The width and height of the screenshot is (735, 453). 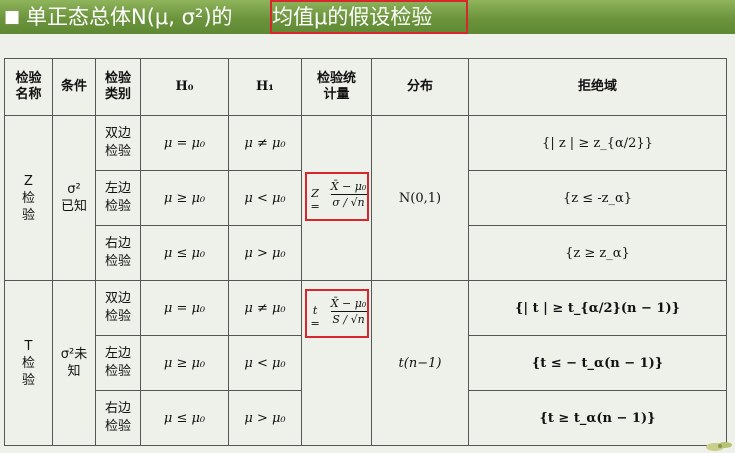 What do you see at coordinates (597, 87) in the screenshot?
I see `header-rejection: 拒绝域` at bounding box center [597, 87].